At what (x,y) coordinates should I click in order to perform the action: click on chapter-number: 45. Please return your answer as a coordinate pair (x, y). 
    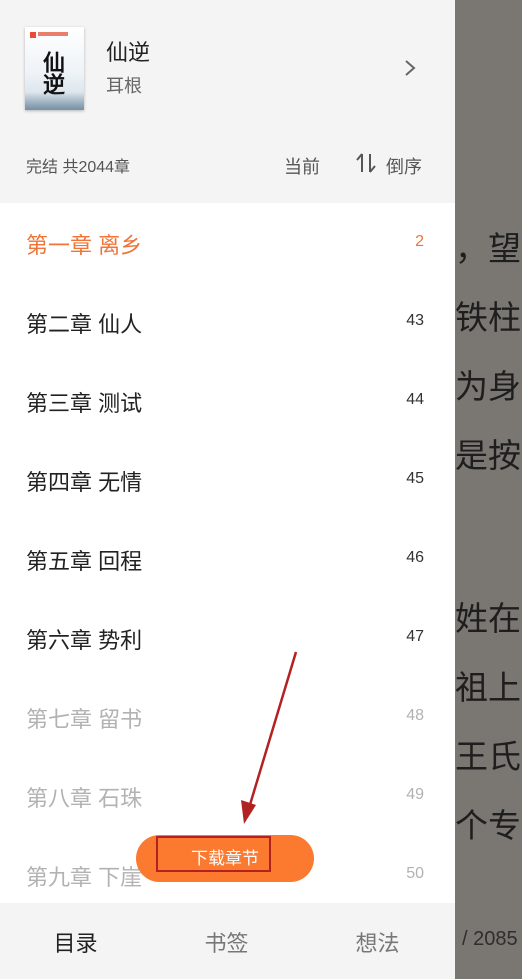
    Looking at the image, I should click on (415, 478).